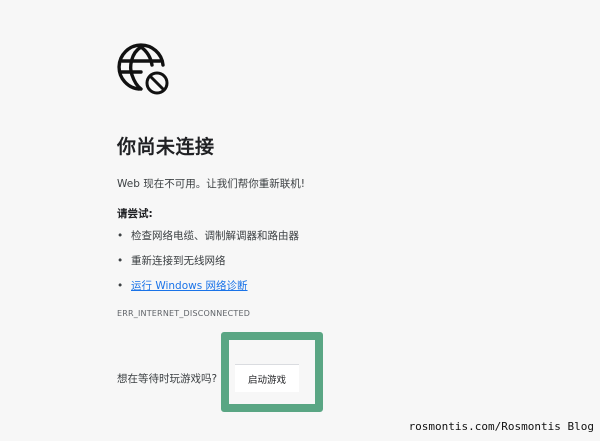 The width and height of the screenshot is (600, 441). I want to click on suggestion-item-reconnect-wifi: 重新连接到无线网络, so click(208, 261).